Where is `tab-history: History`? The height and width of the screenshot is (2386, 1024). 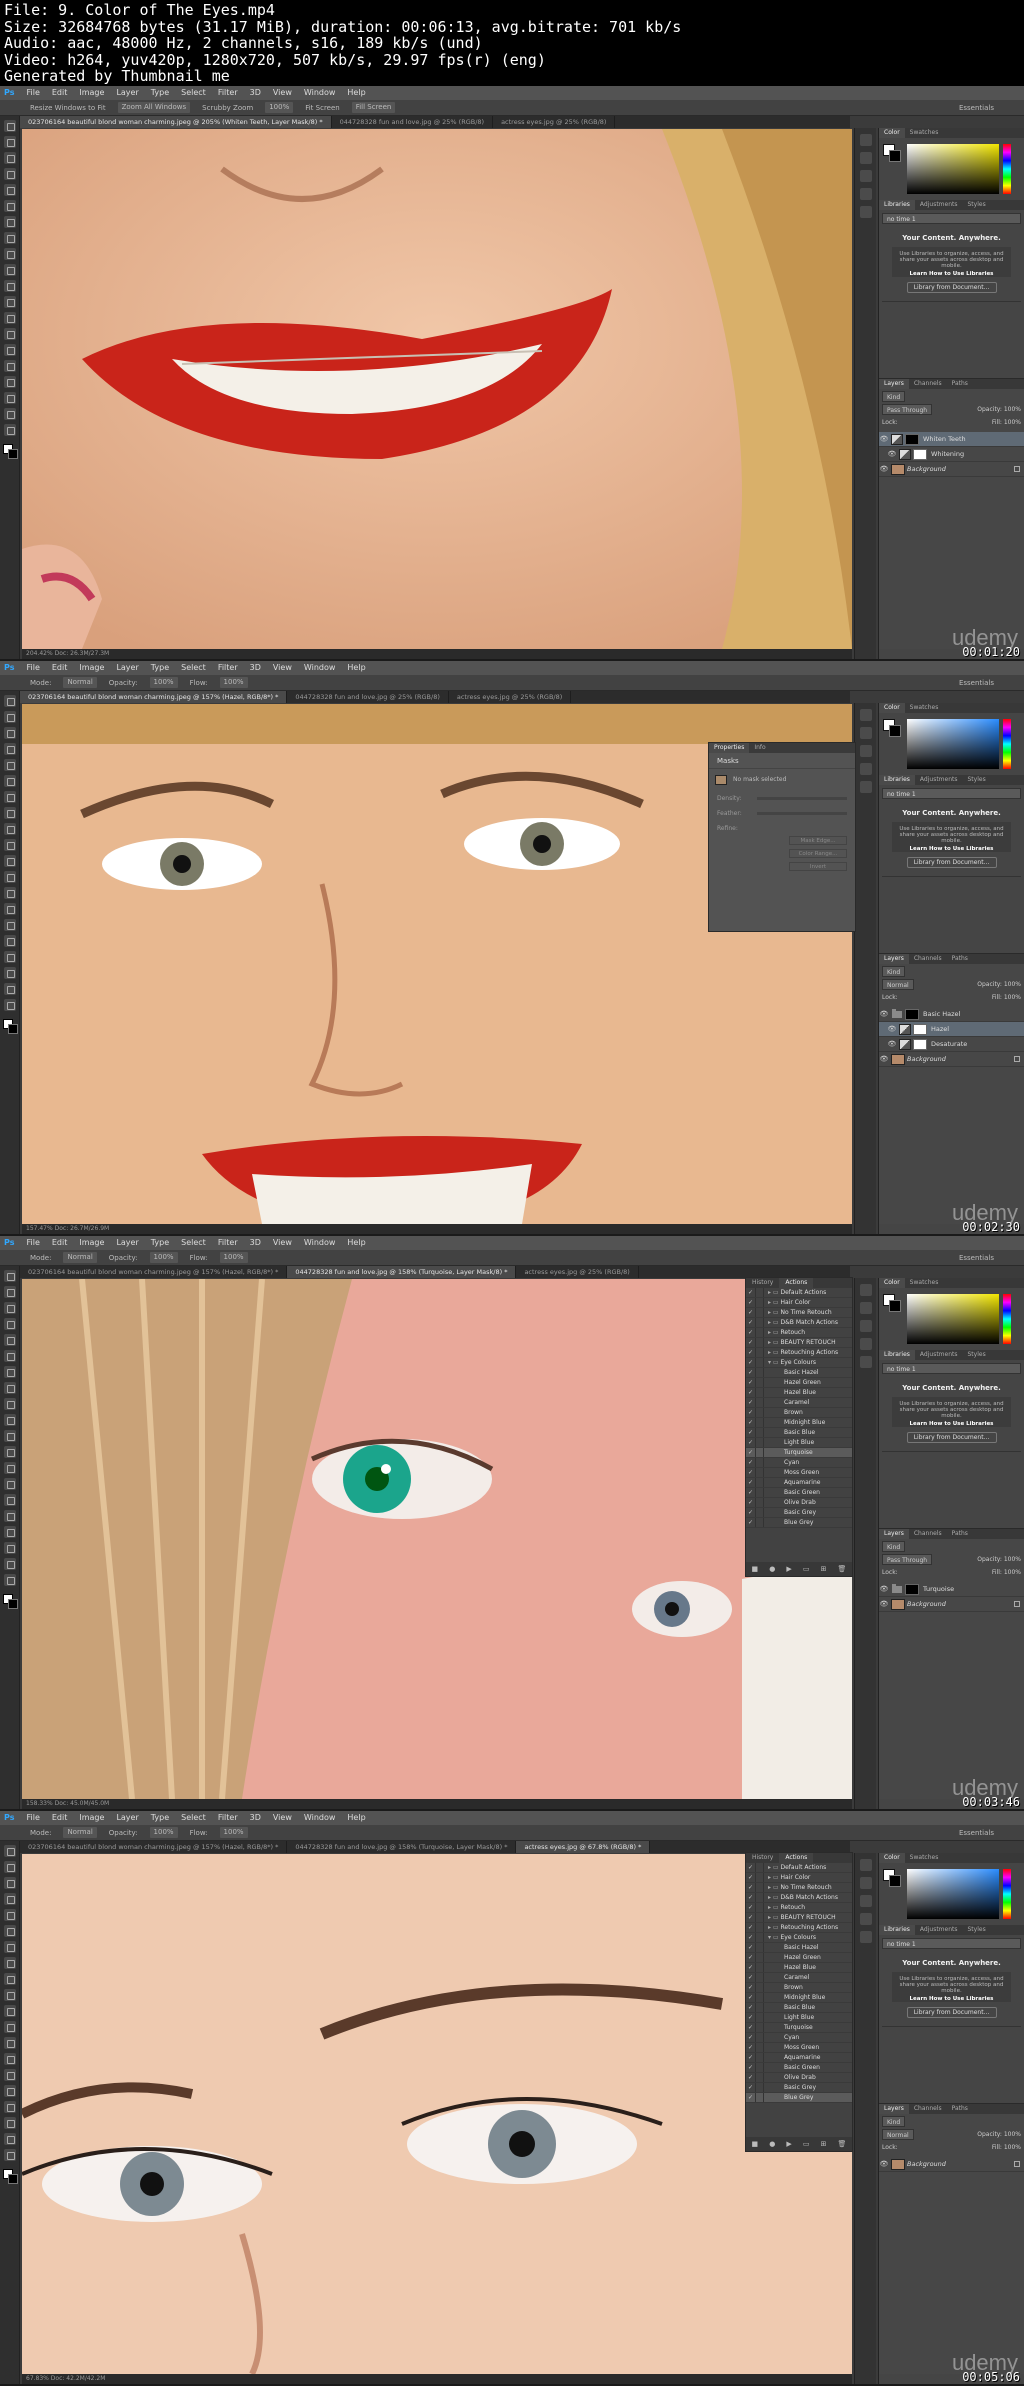
tab-history: History is located at coordinates (762, 1283).